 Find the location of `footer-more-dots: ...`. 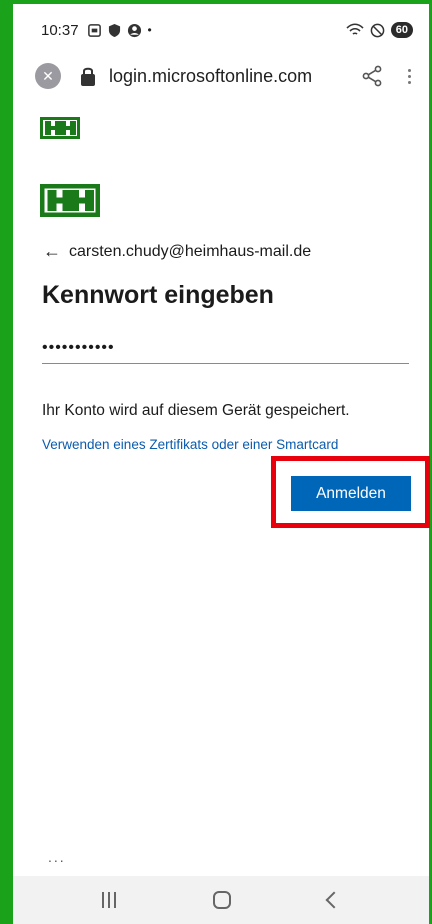

footer-more-dots: ... is located at coordinates (57, 857).